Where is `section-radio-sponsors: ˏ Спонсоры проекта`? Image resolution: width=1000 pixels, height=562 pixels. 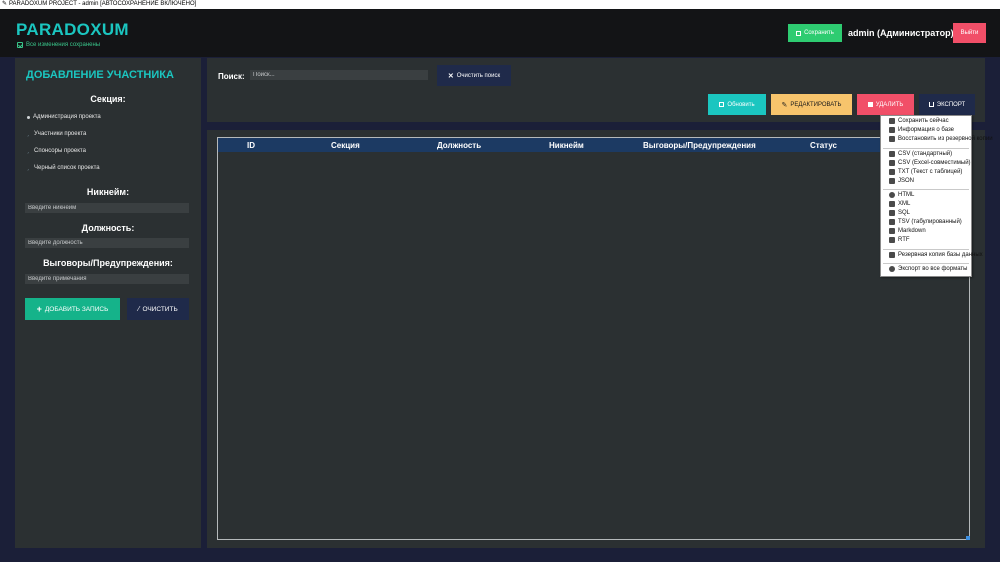
section-radio-sponsors: ˏ Спонсоры проекта is located at coordinates (56, 151).